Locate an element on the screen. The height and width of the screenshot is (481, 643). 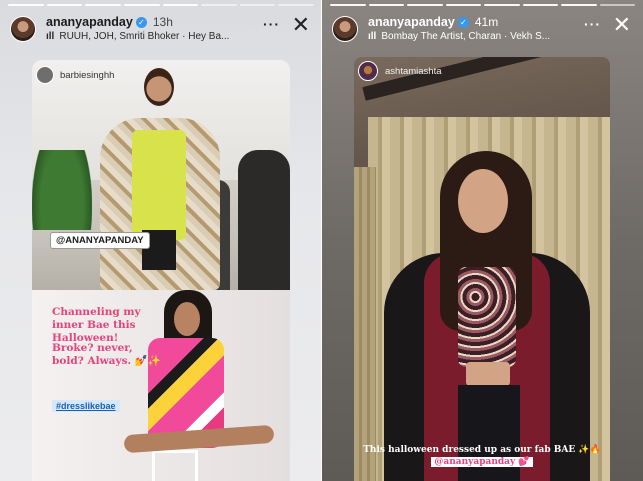
repost-handle: barbiesinghh is located at coordinates (87, 75).